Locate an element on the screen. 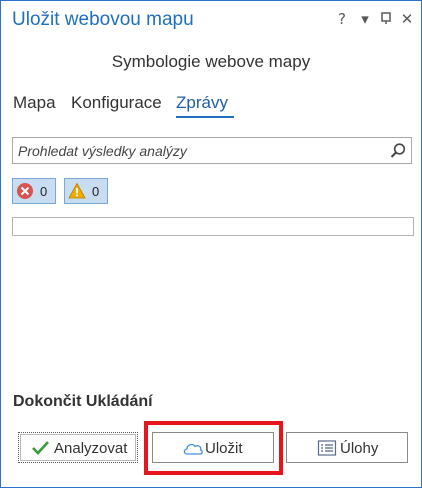 The height and width of the screenshot is (488, 422). analysis-results-list is located at coordinates (213, 226).